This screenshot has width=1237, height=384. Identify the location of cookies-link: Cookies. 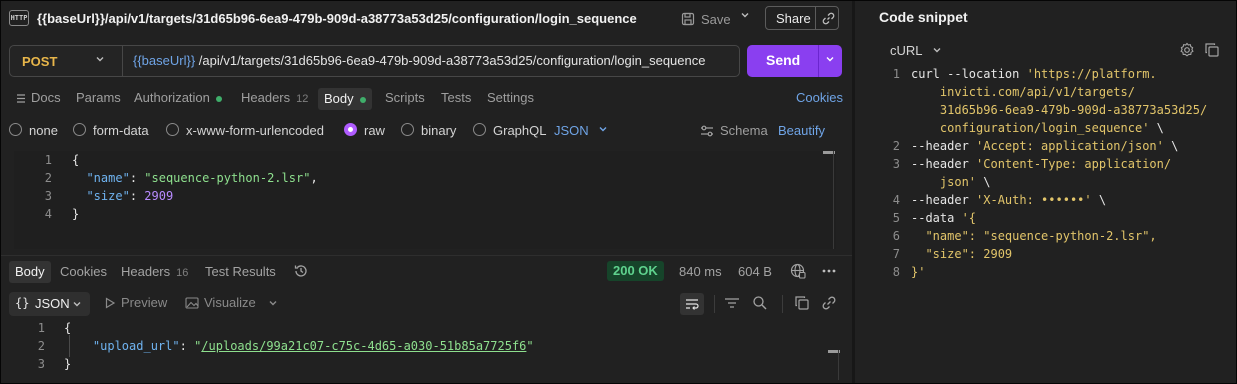
(819, 97).